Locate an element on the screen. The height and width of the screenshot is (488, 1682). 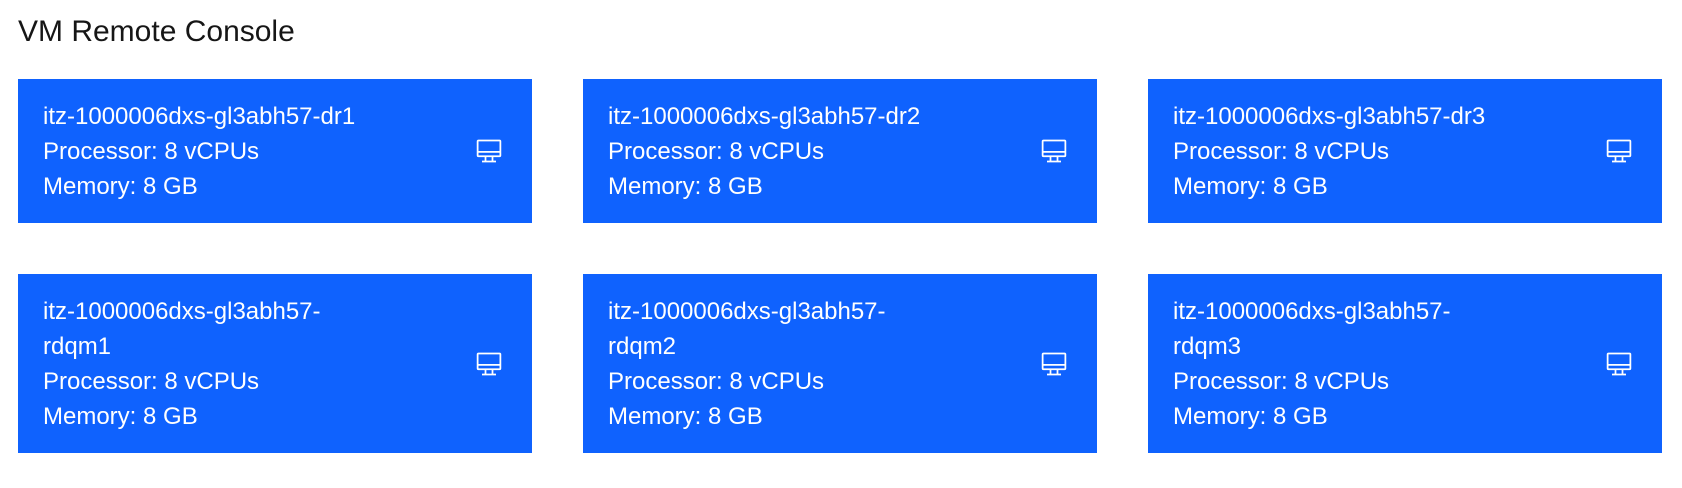
page-title: VM Remote Console is located at coordinates (156, 31).